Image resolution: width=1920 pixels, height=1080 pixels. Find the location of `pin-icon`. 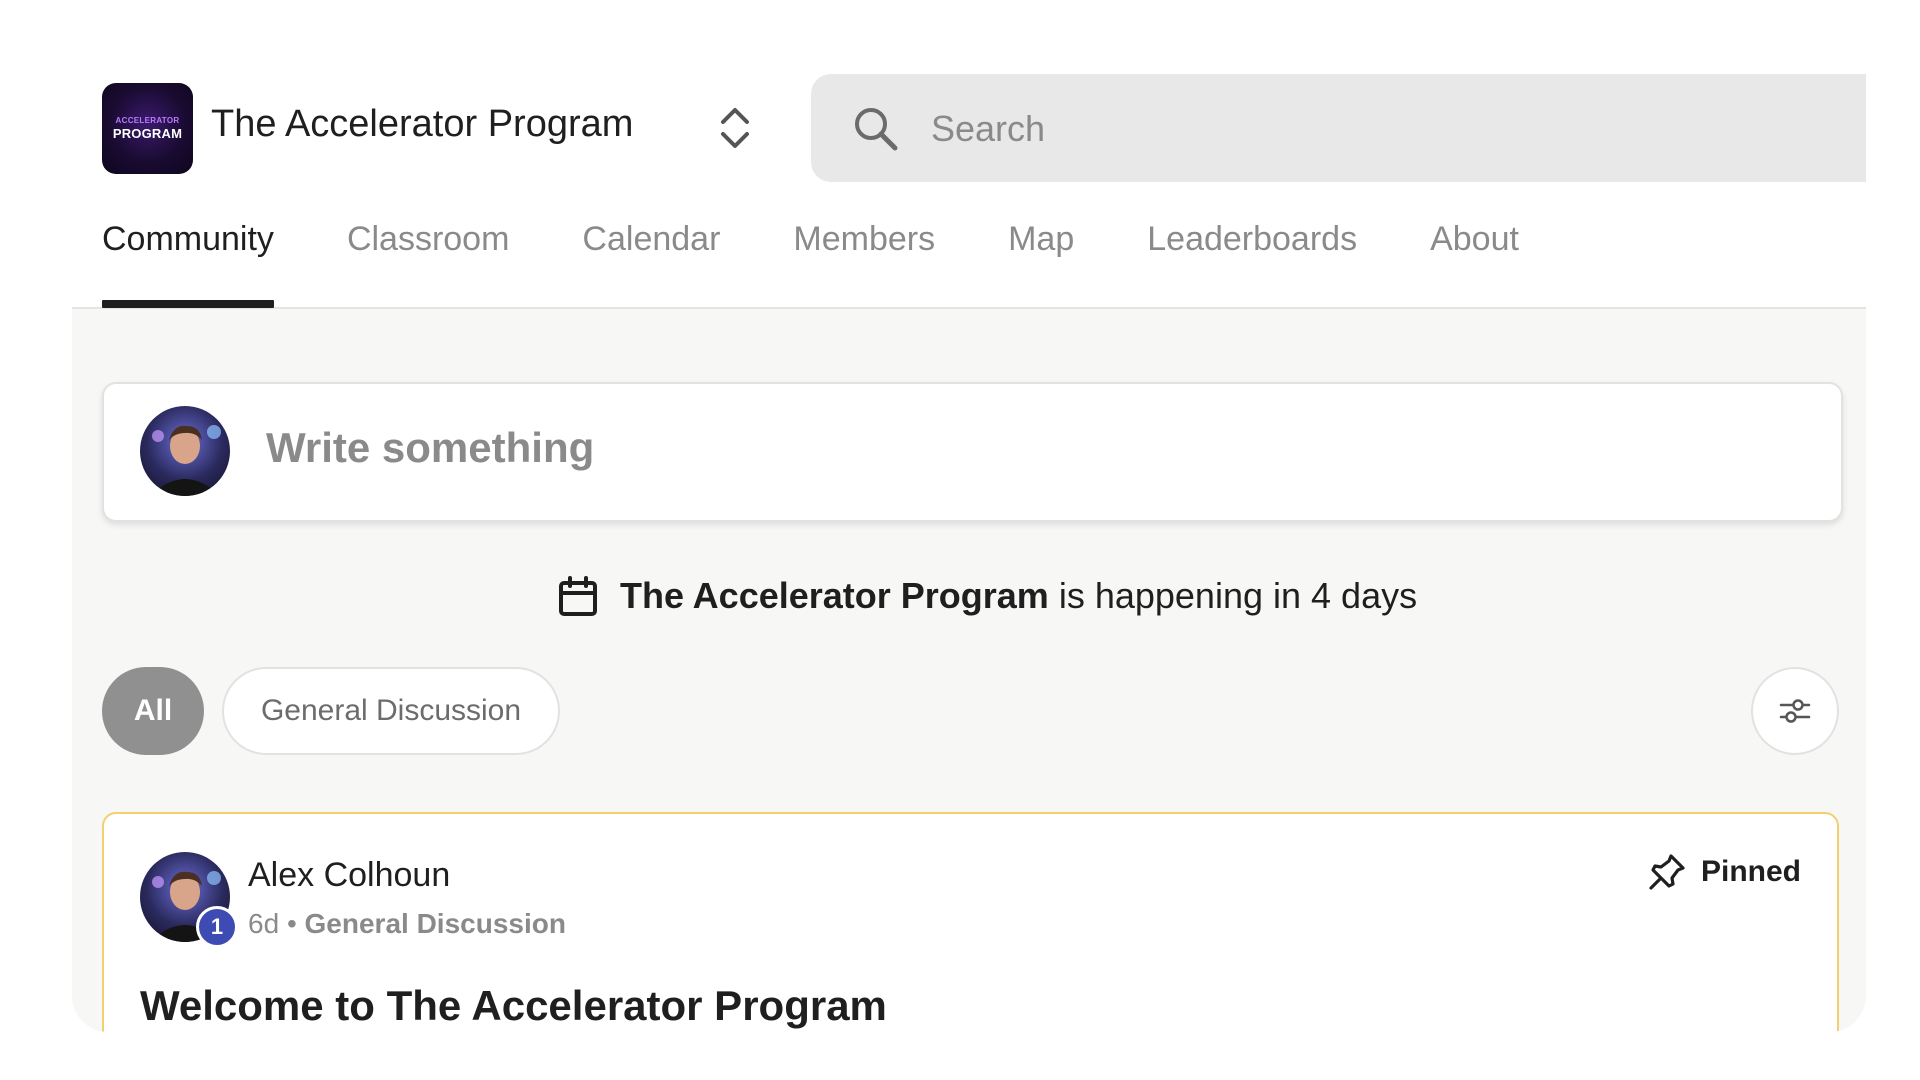

pin-icon is located at coordinates (1667, 872).